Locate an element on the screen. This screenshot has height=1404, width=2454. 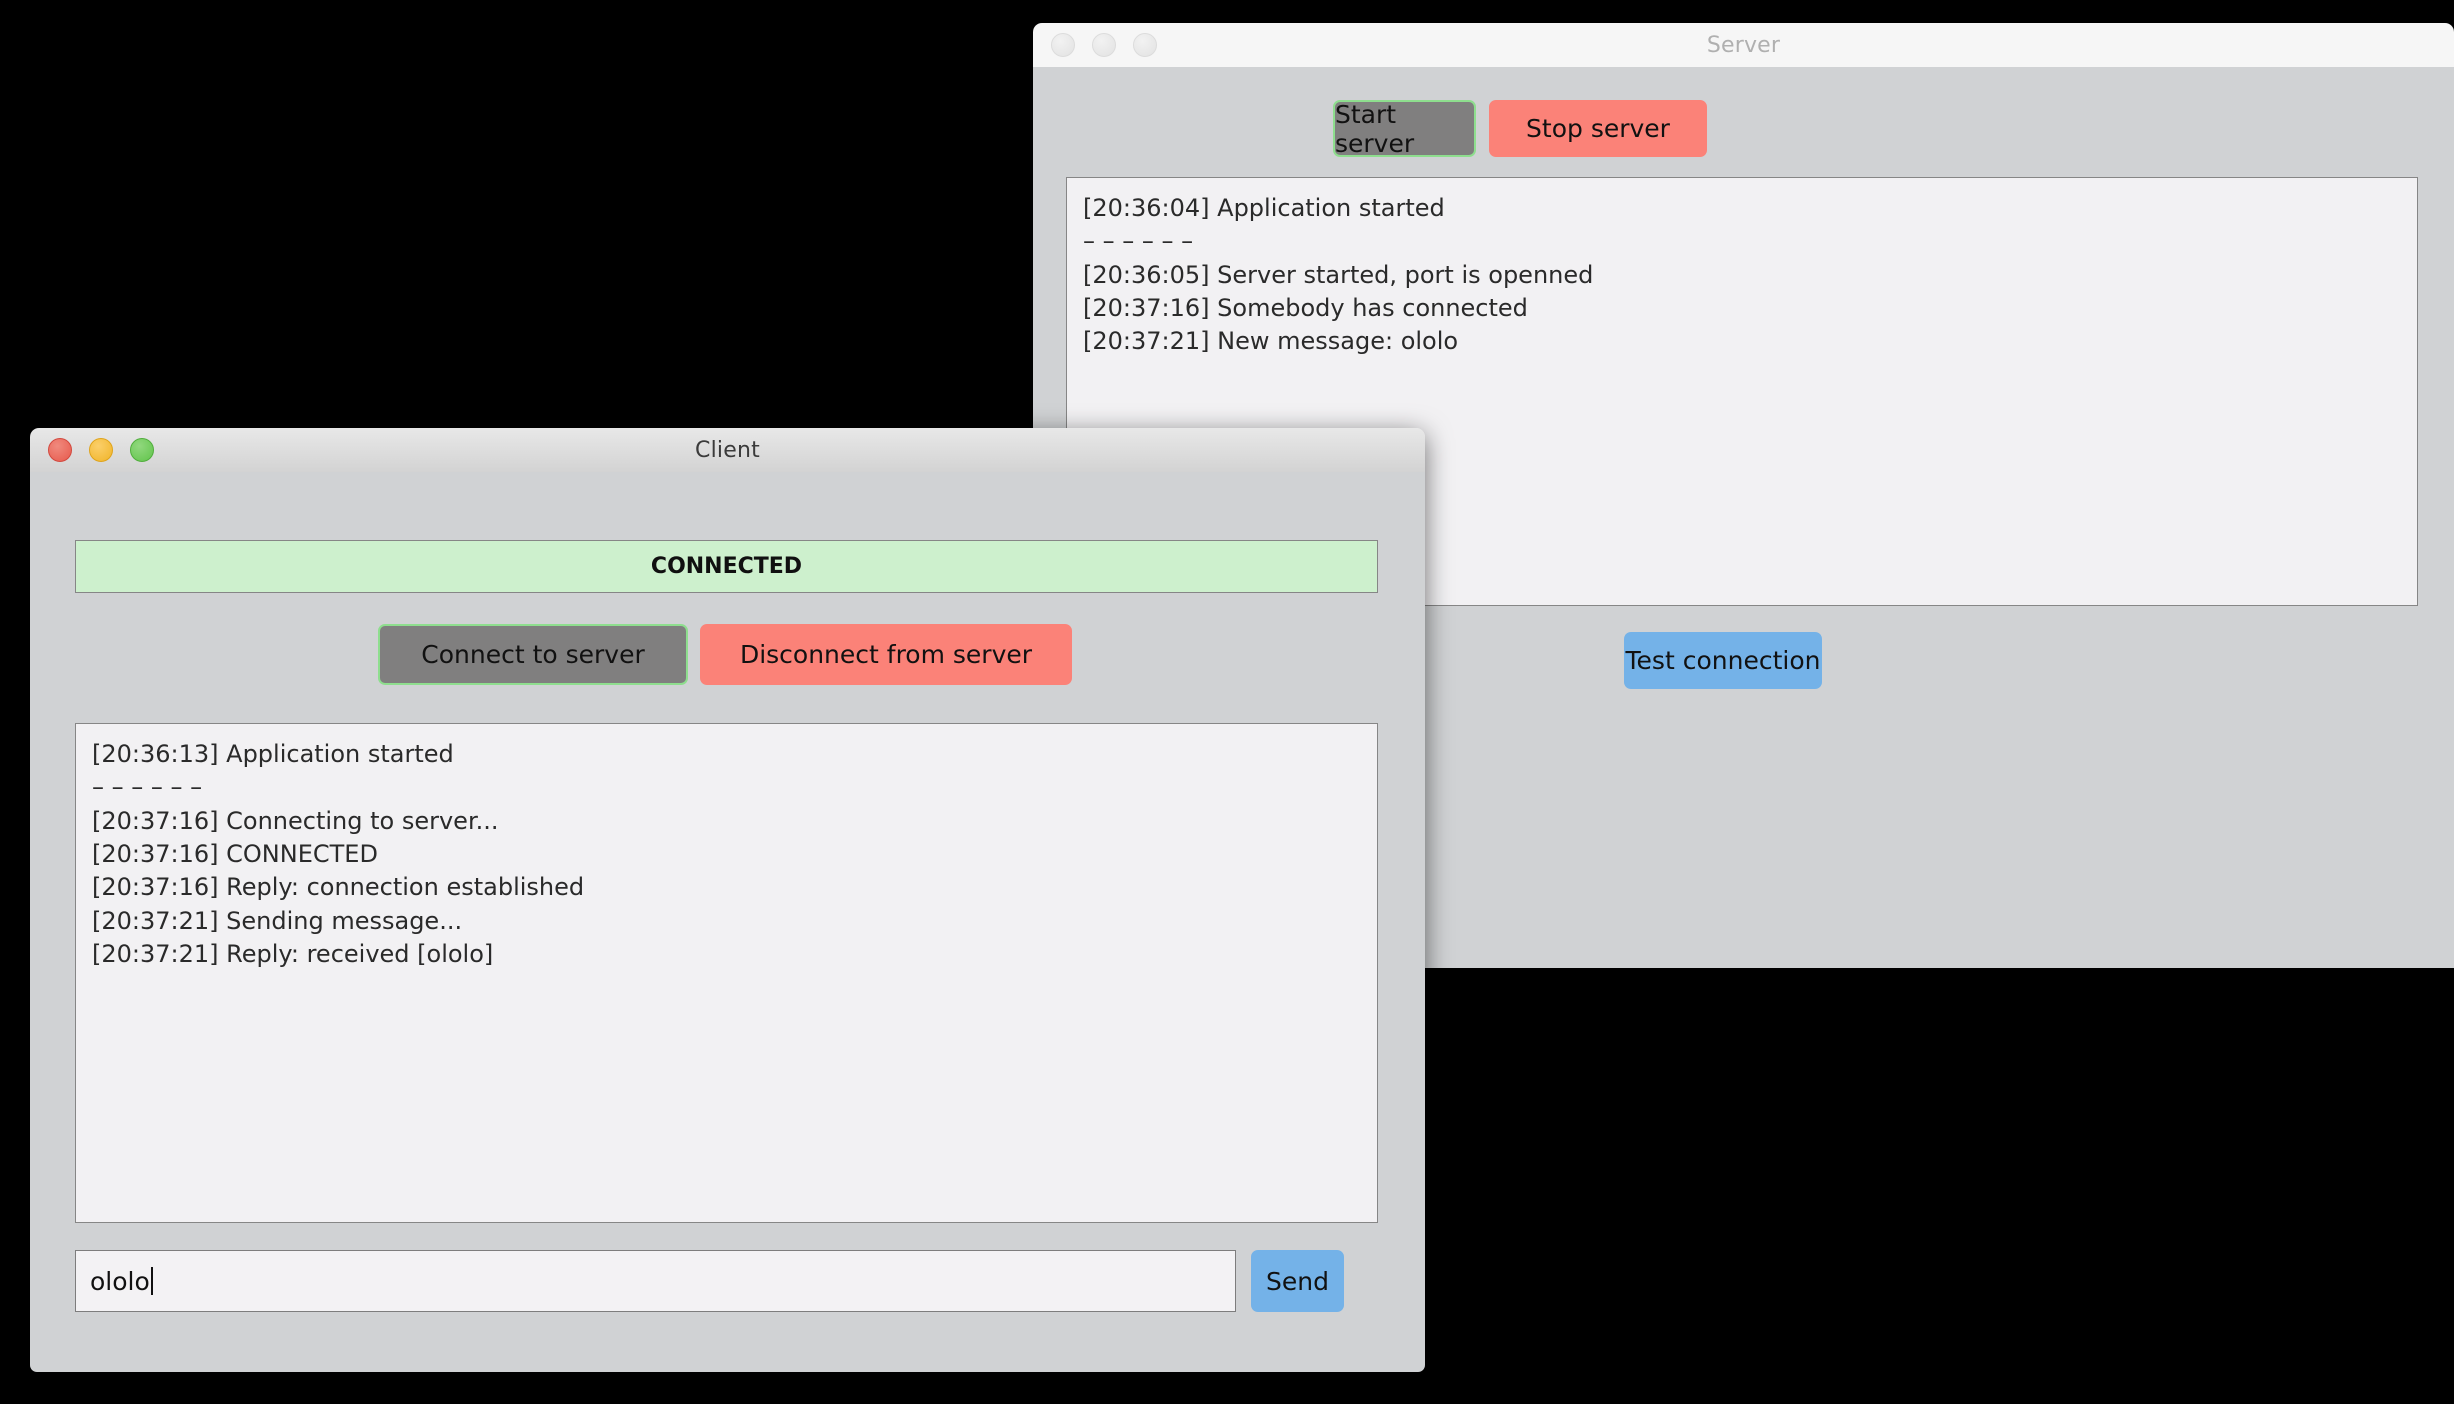
client-traffic-lights is located at coordinates (101, 450).